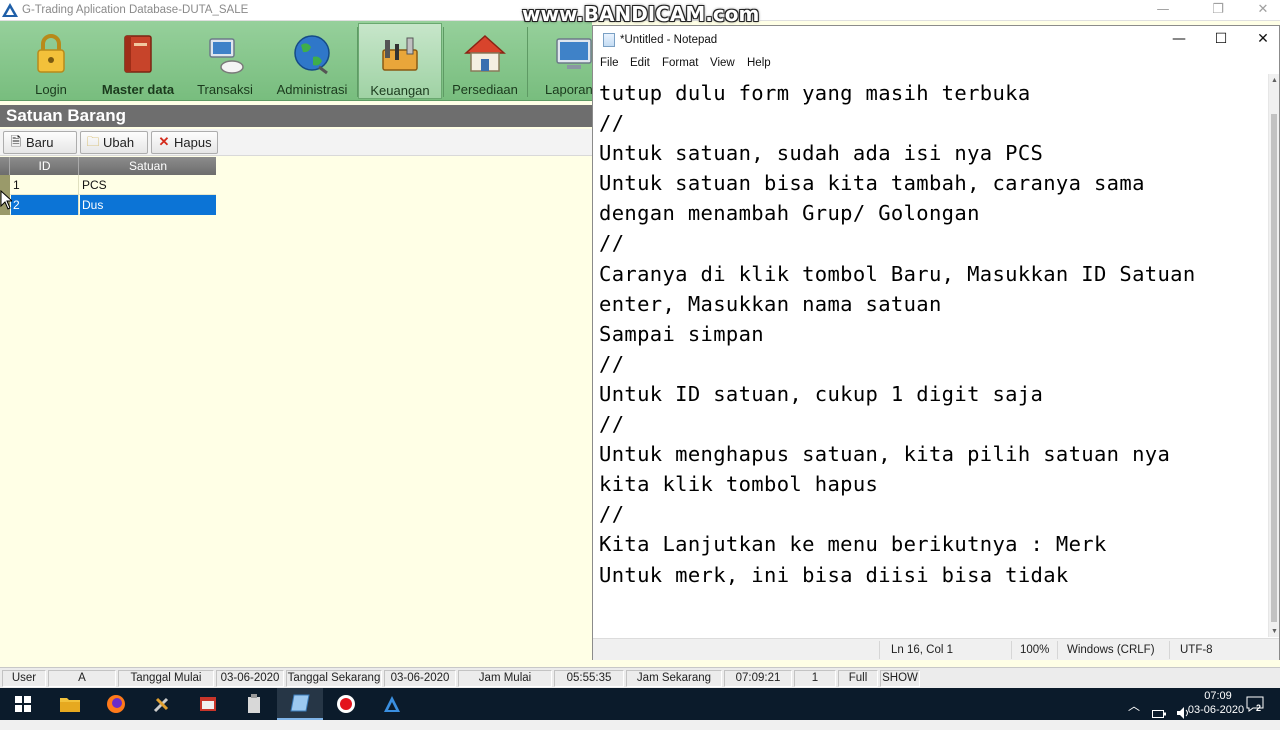 The image size is (1280, 730). What do you see at coordinates (680, 63) in the screenshot?
I see `menu-format: Format` at bounding box center [680, 63].